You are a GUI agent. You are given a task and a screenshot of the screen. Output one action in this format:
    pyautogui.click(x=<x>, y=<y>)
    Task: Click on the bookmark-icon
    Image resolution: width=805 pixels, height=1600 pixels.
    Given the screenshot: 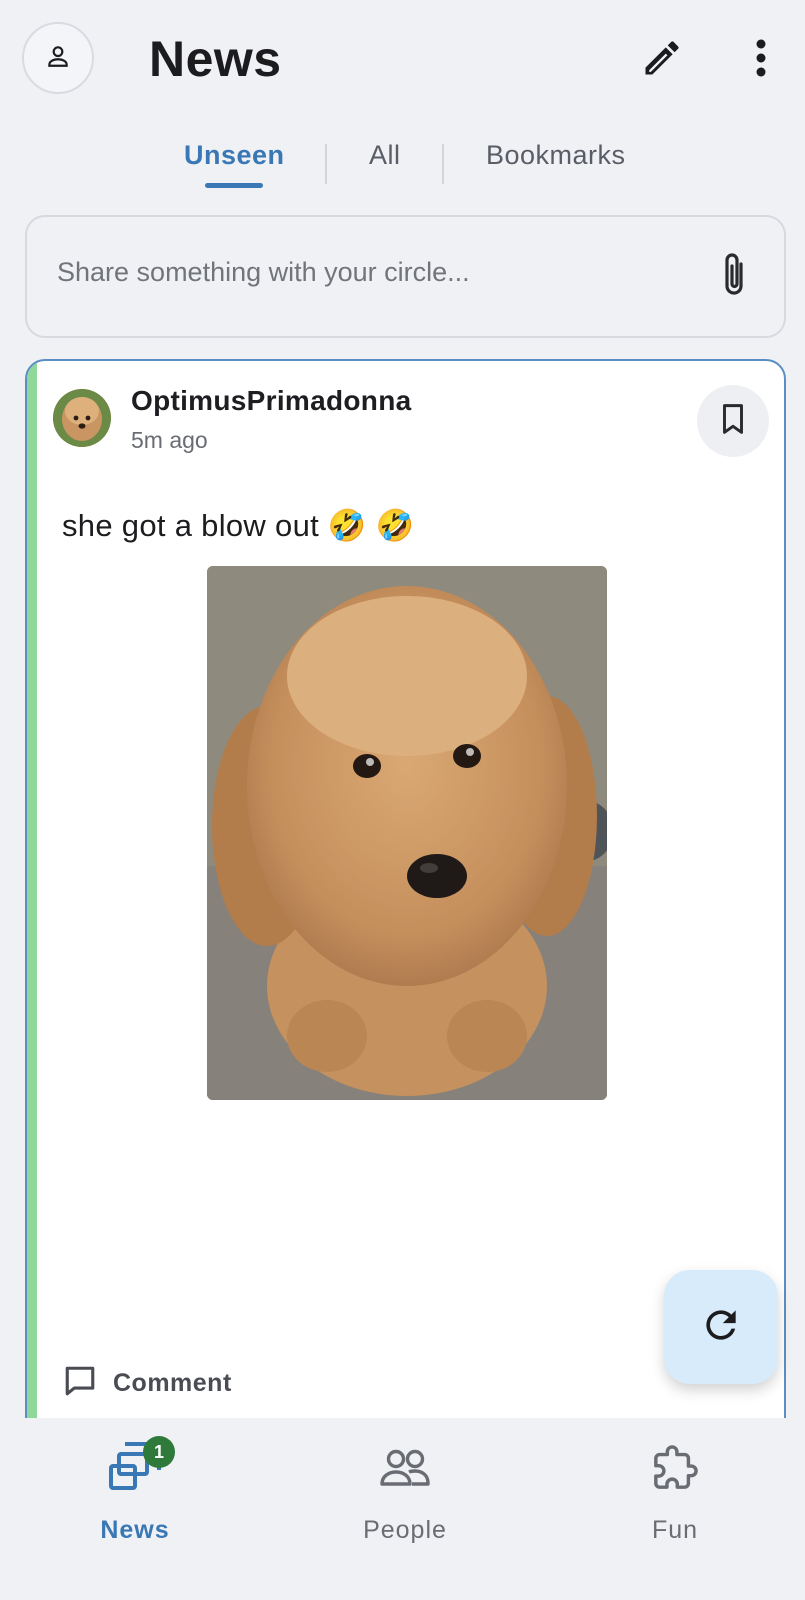 What is the action you would take?
    pyautogui.click(x=733, y=421)
    